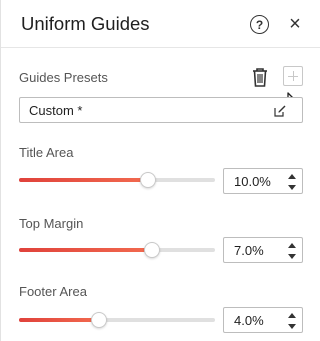  Describe the element at coordinates (292, 321) in the screenshot. I see `footer-area-stepper` at that location.